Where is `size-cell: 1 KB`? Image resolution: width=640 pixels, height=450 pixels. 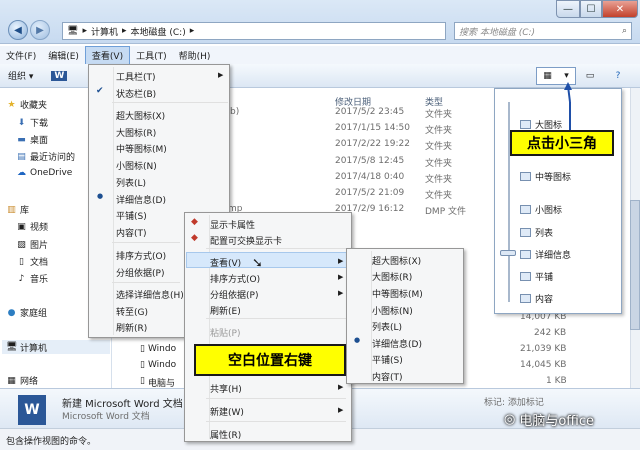 size-cell: 1 KB is located at coordinates (556, 381).